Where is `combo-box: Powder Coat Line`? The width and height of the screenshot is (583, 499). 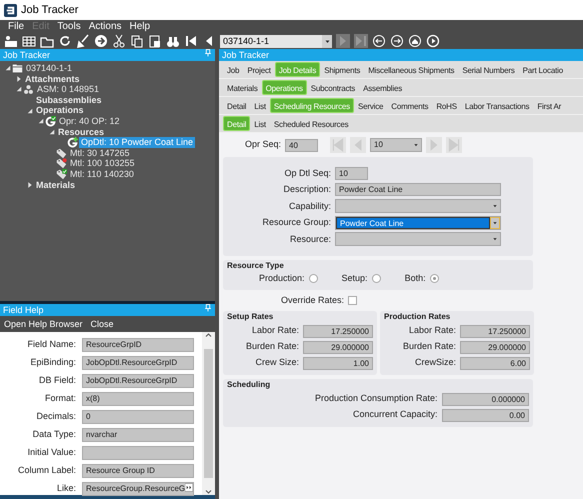
combo-box: Powder Coat Line is located at coordinates (418, 223).